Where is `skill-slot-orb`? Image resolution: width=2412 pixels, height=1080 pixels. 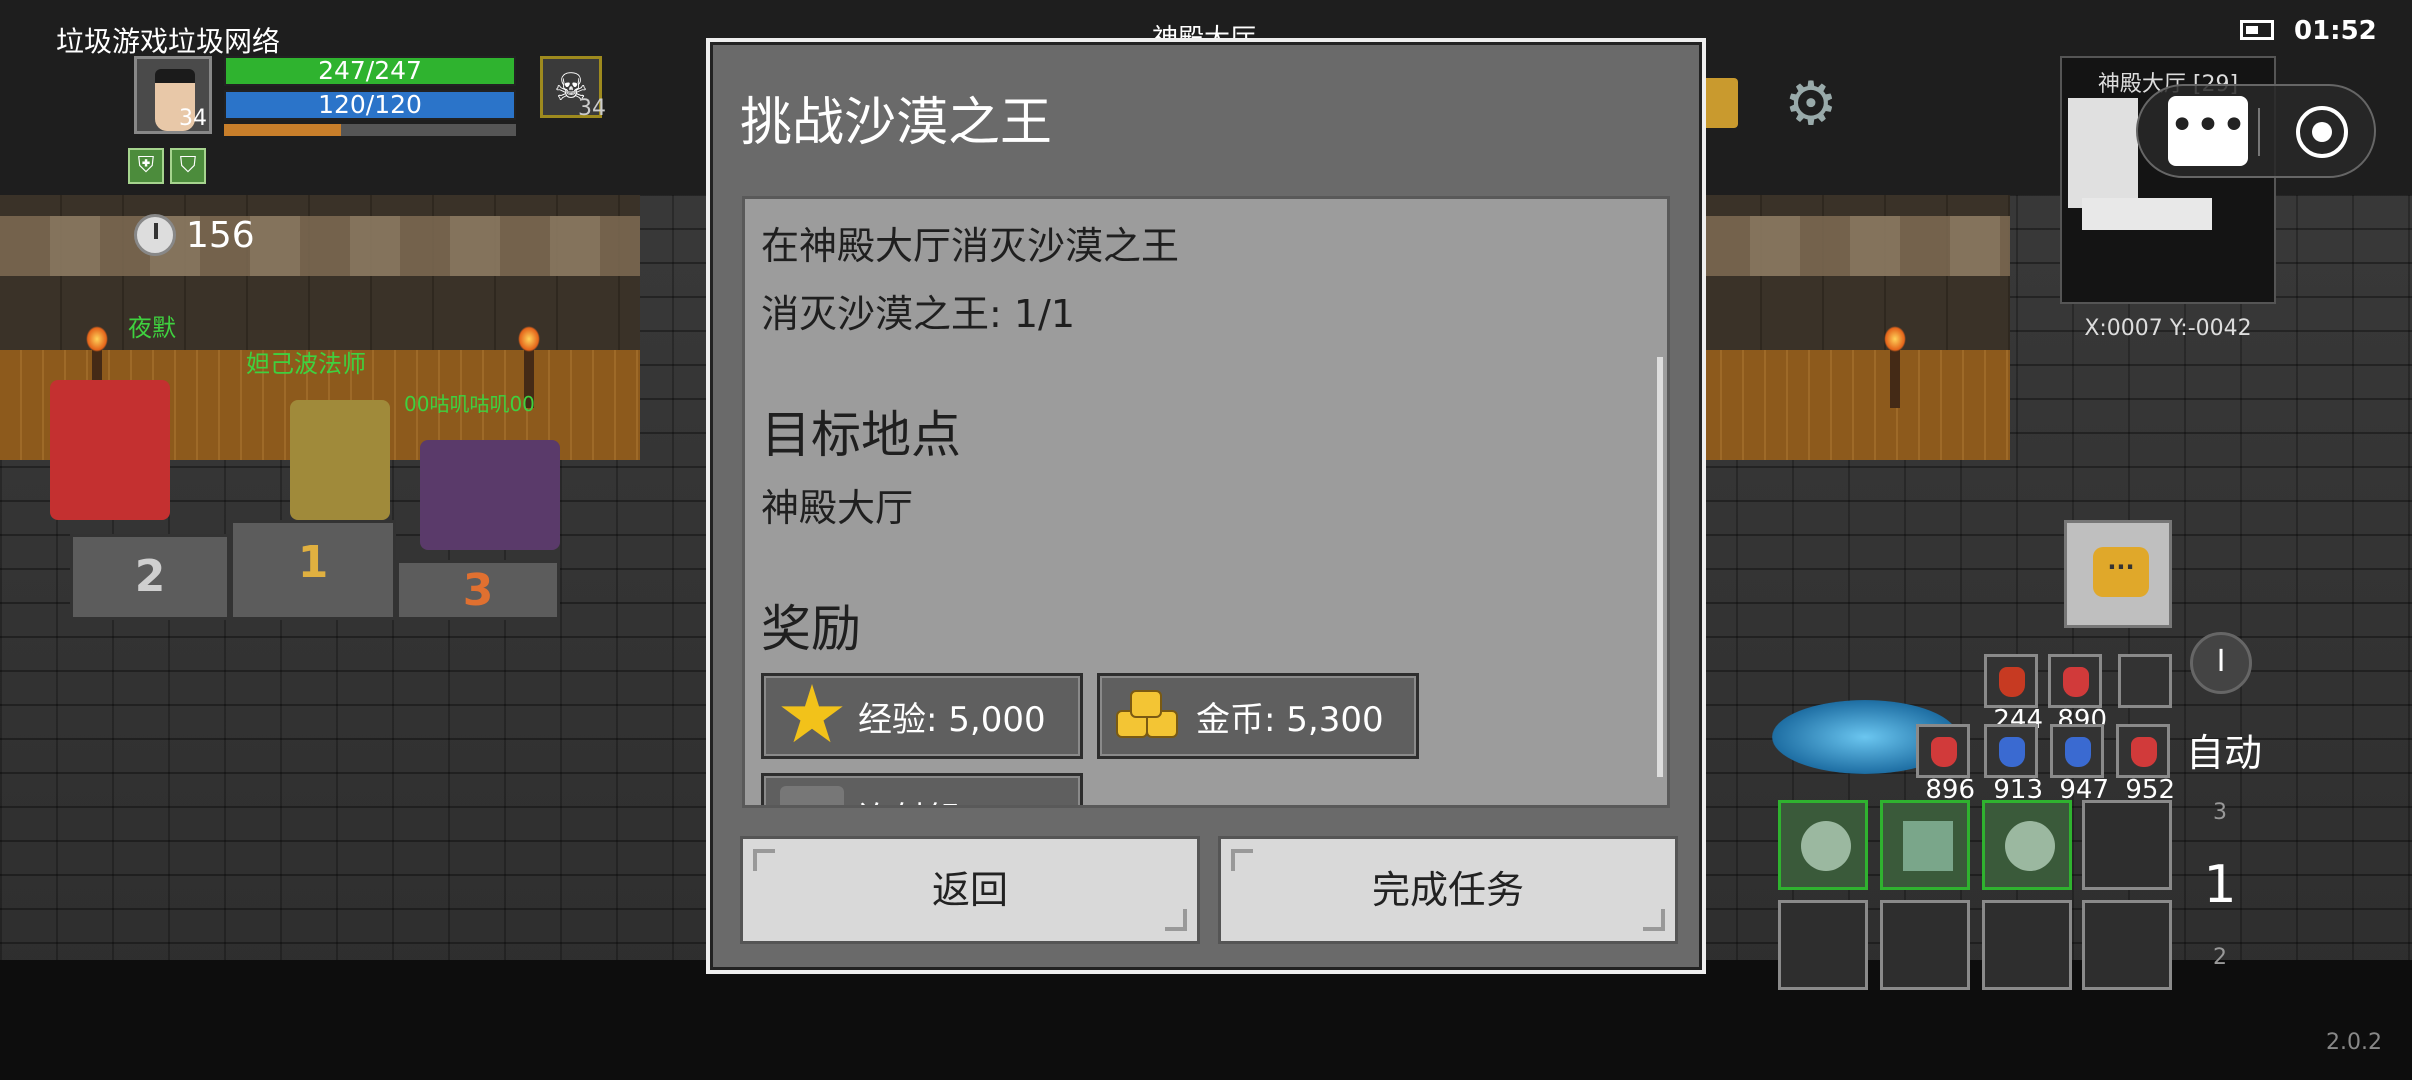
skill-slot-orb is located at coordinates (2027, 845).